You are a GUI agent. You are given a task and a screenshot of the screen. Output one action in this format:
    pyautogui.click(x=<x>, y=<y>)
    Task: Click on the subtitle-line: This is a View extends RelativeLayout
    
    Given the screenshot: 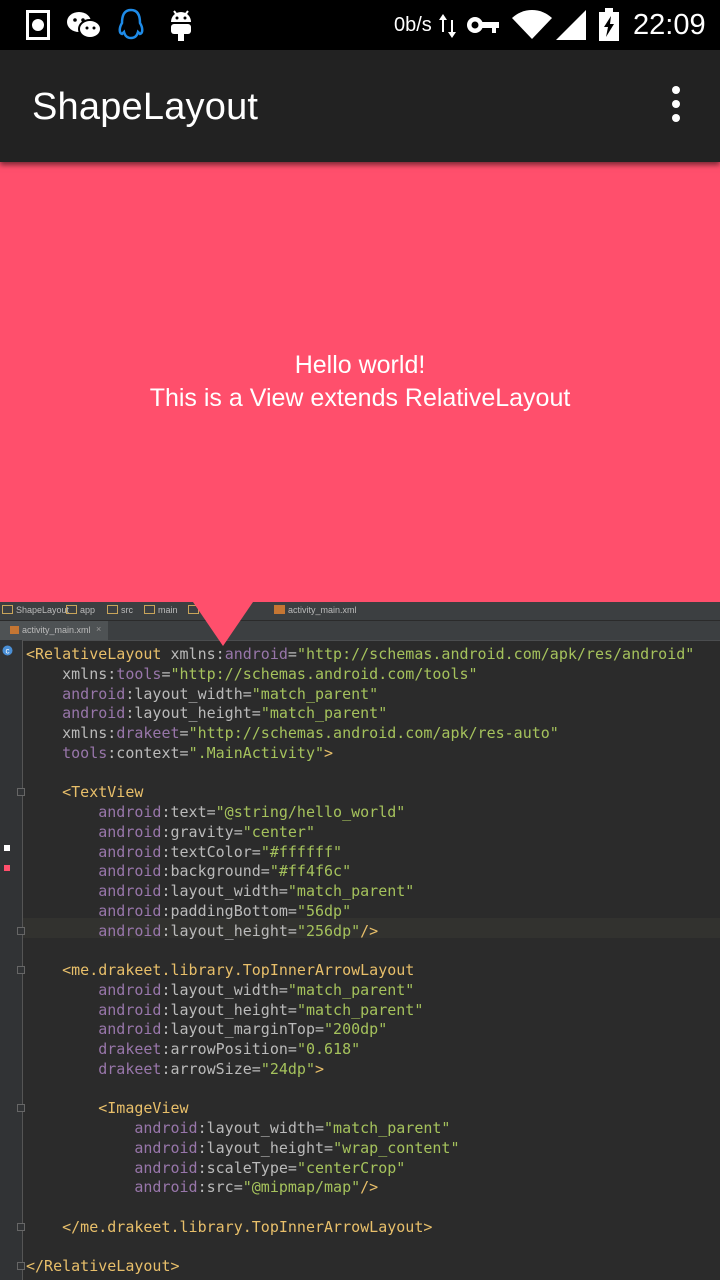 What is the action you would take?
    pyautogui.click(x=360, y=398)
    